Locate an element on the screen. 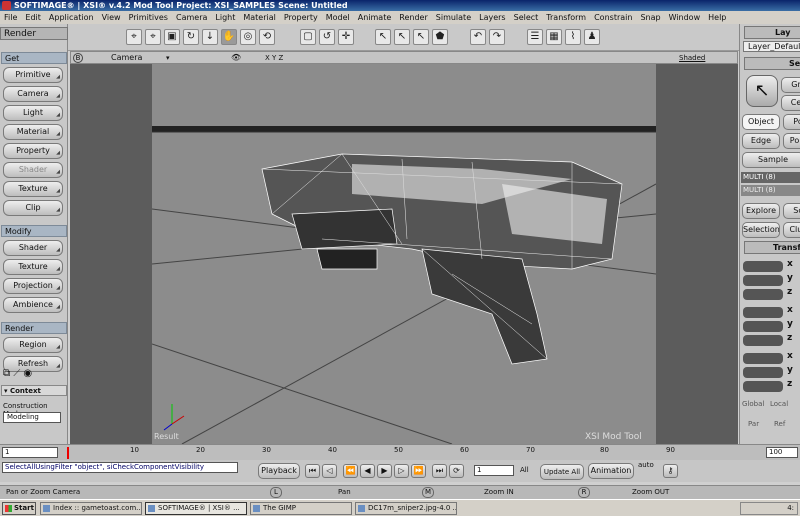  camera-button: Camera is located at coordinates (33, 94).